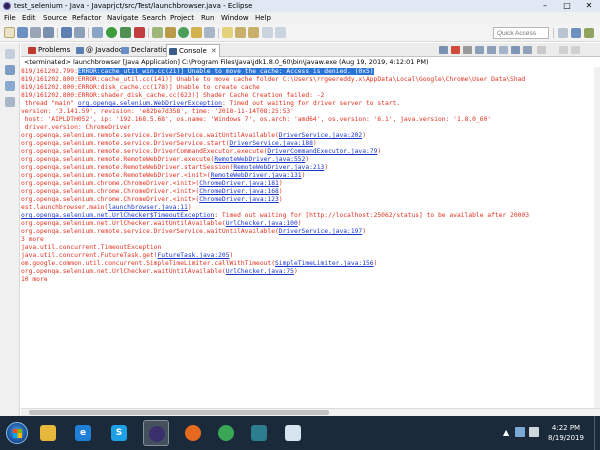 Image resolution: width=600 pixels, height=450 pixels. Describe the element at coordinates (48, 433) in the screenshot. I see `taskbar-app-windows-explorer` at that location.